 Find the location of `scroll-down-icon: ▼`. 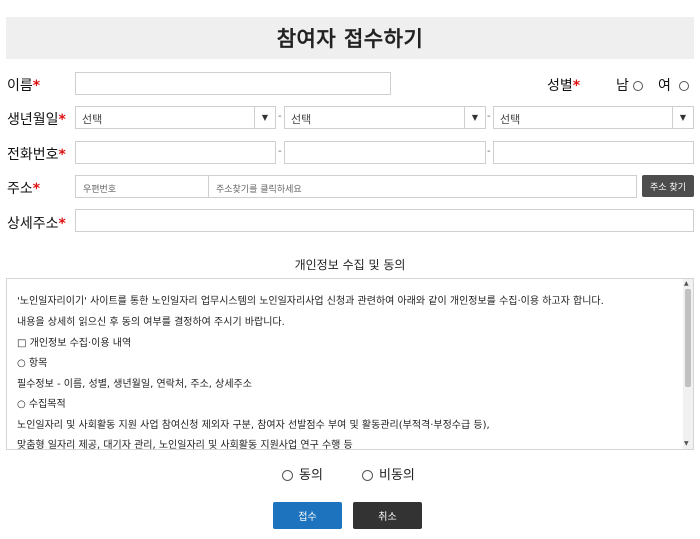

scroll-down-icon: ▼ is located at coordinates (686, 443).